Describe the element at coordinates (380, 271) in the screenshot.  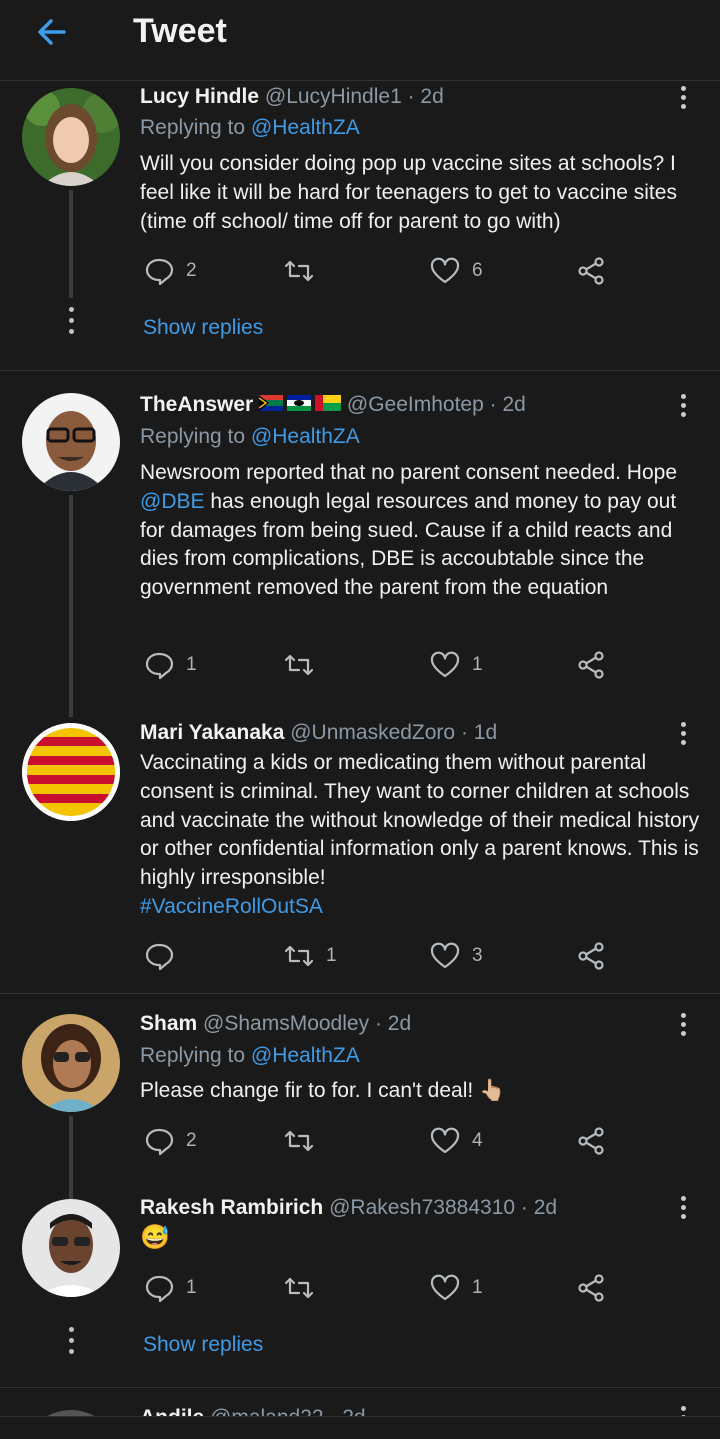
I see `tweet-actions: 2 6` at that location.